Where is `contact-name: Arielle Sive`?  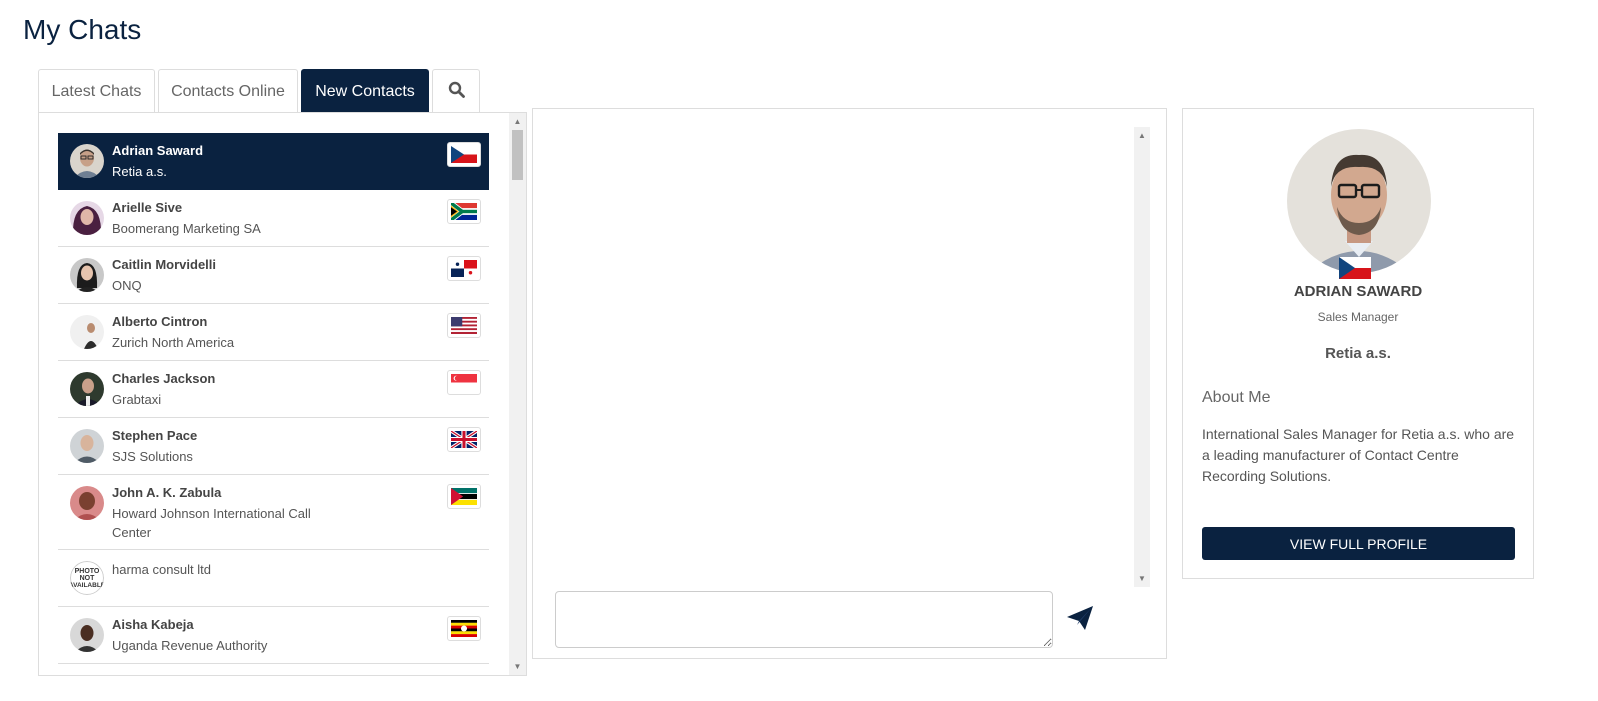 contact-name: Arielle Sive is located at coordinates (147, 207).